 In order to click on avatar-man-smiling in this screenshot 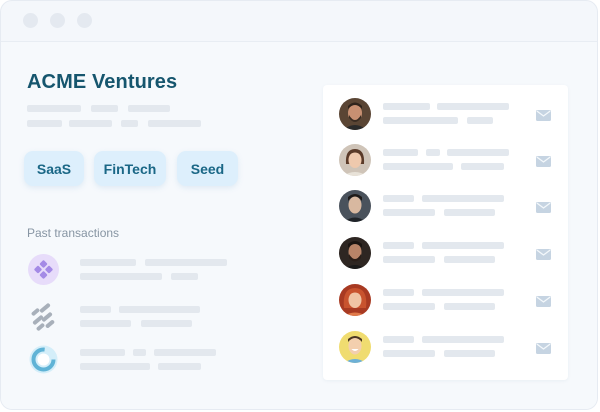, I will do `click(355, 347)`.